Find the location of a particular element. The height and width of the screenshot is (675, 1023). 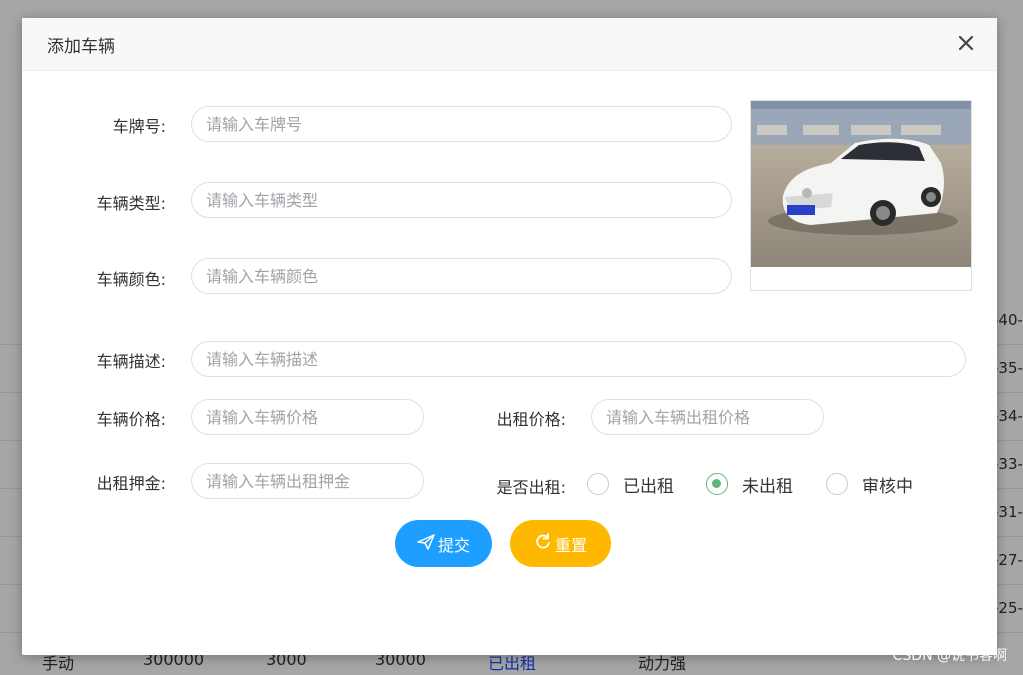

reset-label: 重置 is located at coordinates (570, 545).